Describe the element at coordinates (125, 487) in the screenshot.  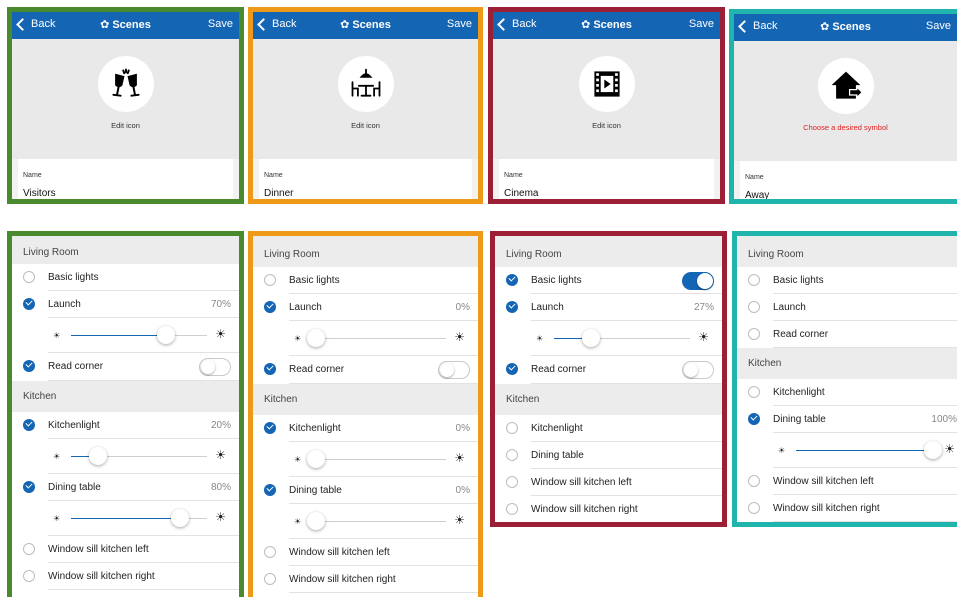
I see `device-row-dining-table: Dining table 80%` at that location.